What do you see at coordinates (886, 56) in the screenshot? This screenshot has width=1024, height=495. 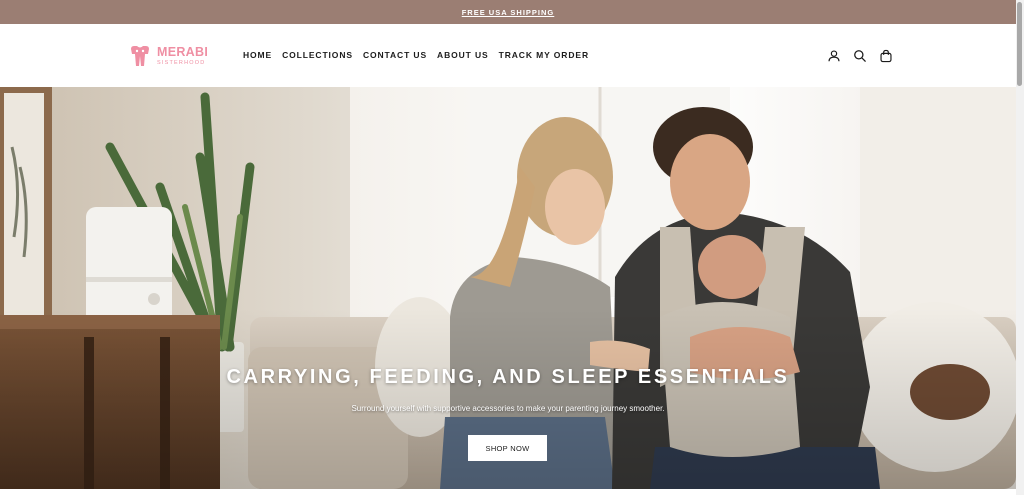 I see `cart-bag-icon` at bounding box center [886, 56].